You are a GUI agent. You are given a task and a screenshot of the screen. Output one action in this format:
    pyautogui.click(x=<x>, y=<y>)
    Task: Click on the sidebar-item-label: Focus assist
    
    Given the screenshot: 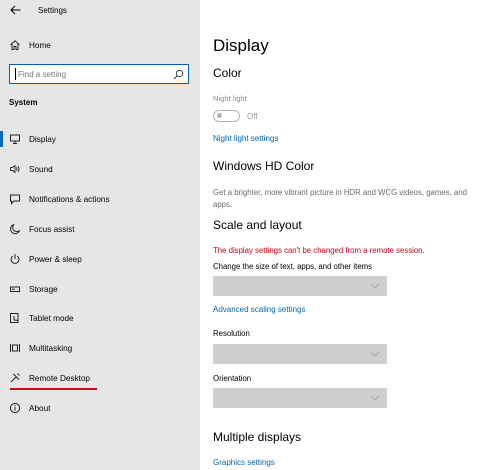 What is the action you would take?
    pyautogui.click(x=52, y=229)
    